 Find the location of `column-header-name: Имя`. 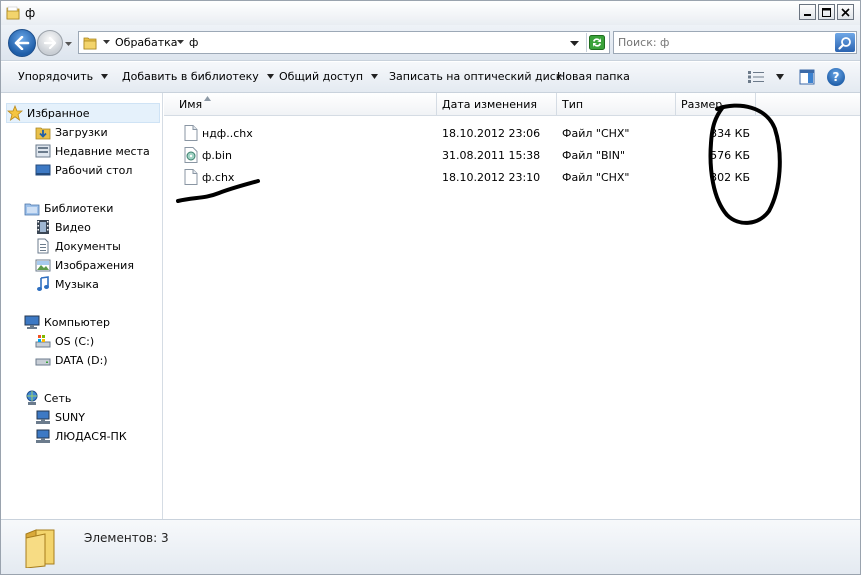

column-header-name: Имя is located at coordinates (300, 104).